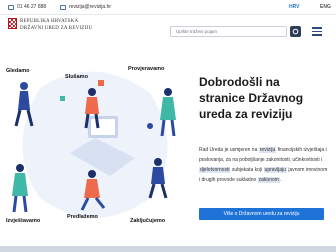 The image size is (336, 252). I want to click on lang-hr: HRV, so click(294, 7).